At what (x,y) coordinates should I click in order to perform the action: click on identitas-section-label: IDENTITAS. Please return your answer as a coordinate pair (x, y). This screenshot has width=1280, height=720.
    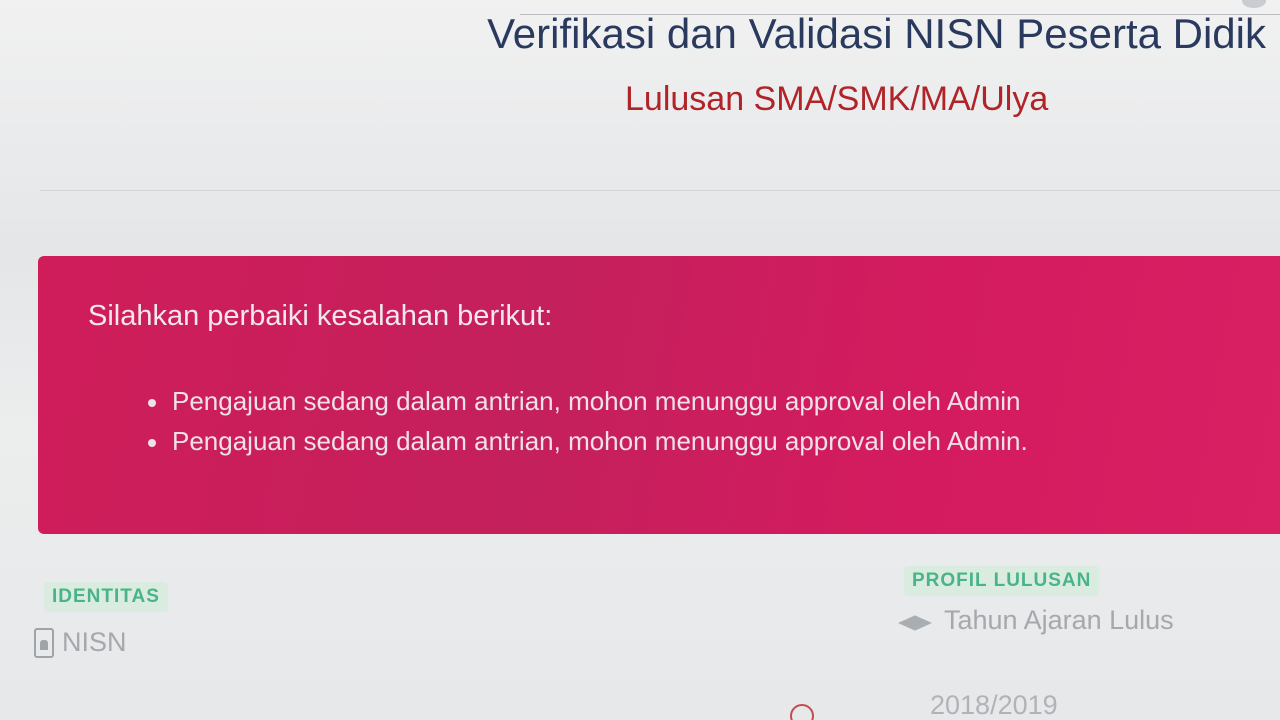
    Looking at the image, I should click on (106, 597).